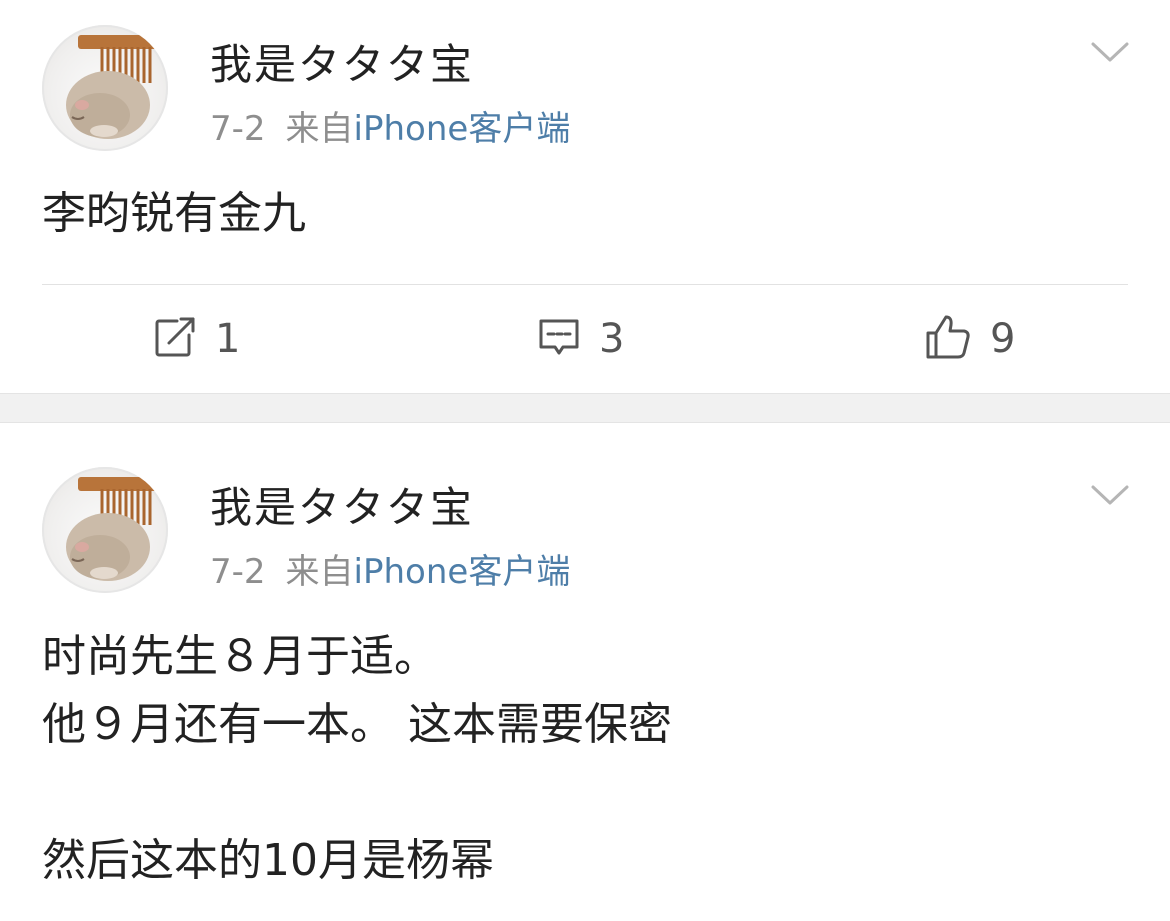 The image size is (1170, 921). What do you see at coordinates (357, 758) in the screenshot?
I see `comment-text: 时尚先生８月于适。 他９月还有一本。 这本需要保密 然后这本的10月是杨幂` at bounding box center [357, 758].